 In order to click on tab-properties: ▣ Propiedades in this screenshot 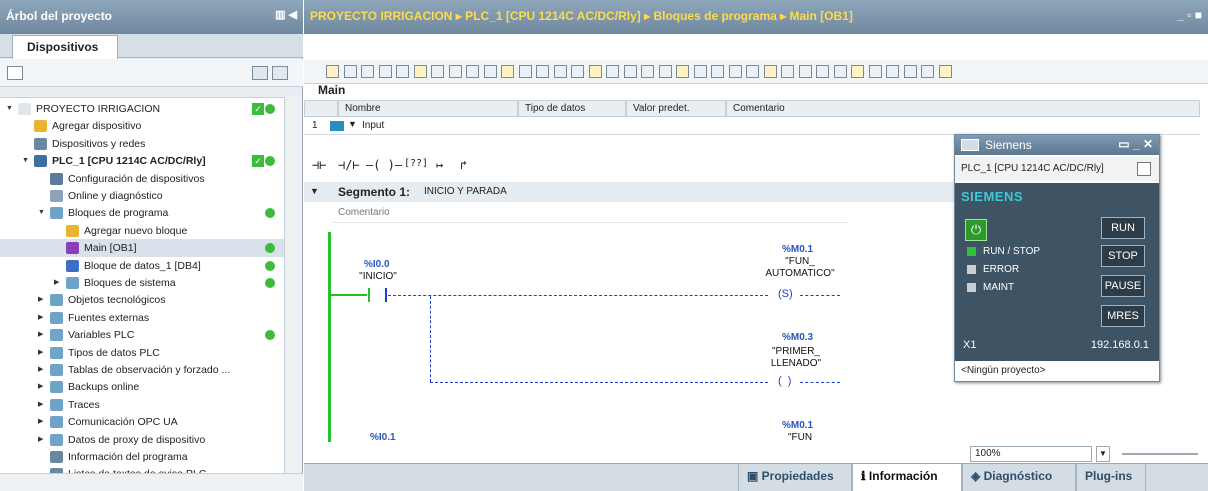, I will do `click(795, 477)`.